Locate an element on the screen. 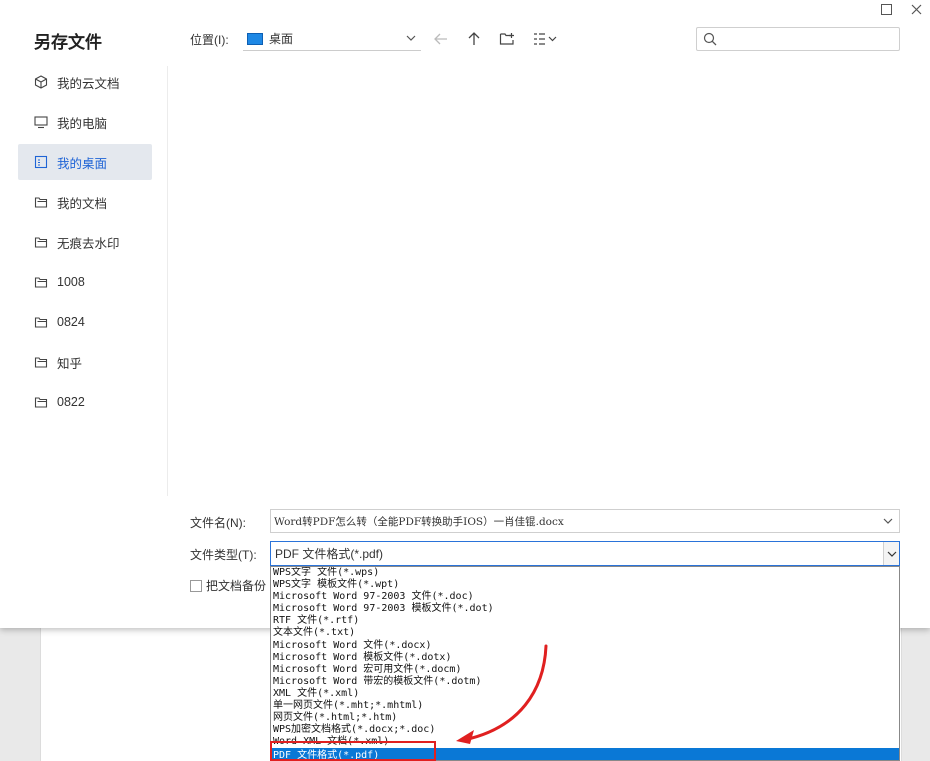  sidebar-item-label: 我的云文档 is located at coordinates (88, 83).